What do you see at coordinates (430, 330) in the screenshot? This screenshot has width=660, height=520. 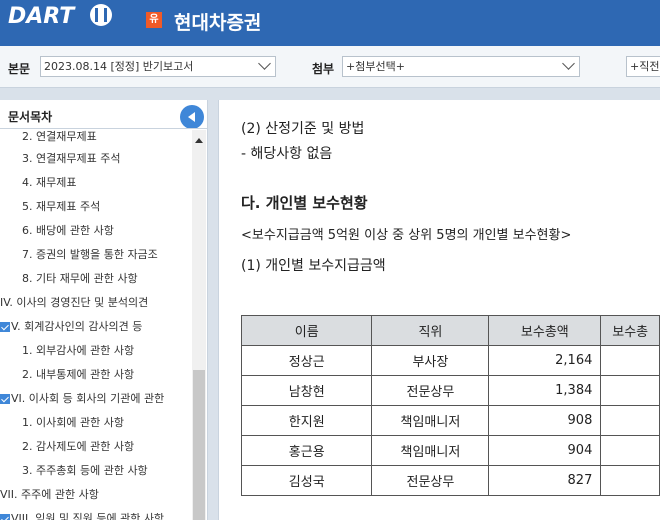 I see `col-position-header: 직위` at bounding box center [430, 330].